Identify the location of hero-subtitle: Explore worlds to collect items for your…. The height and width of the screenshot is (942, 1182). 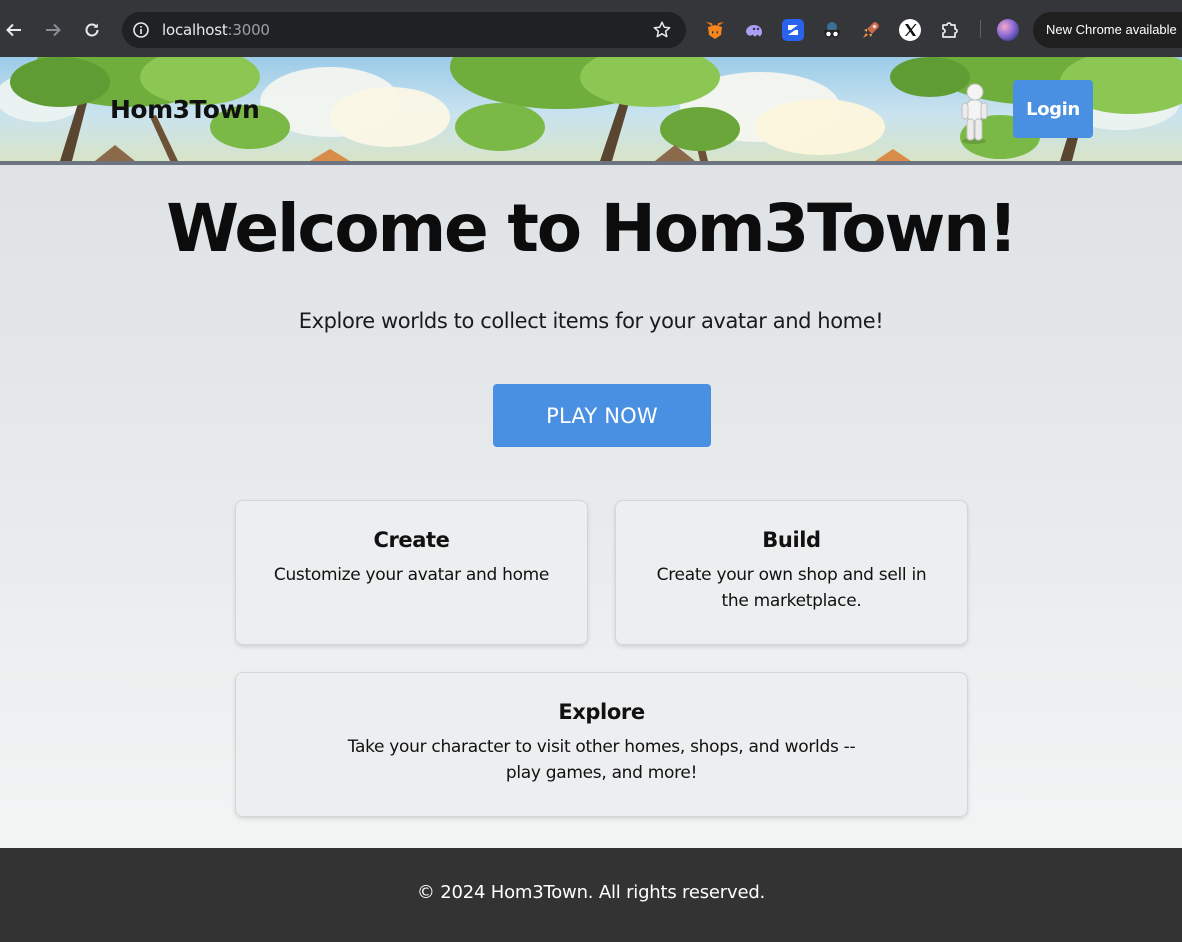
(591, 321).